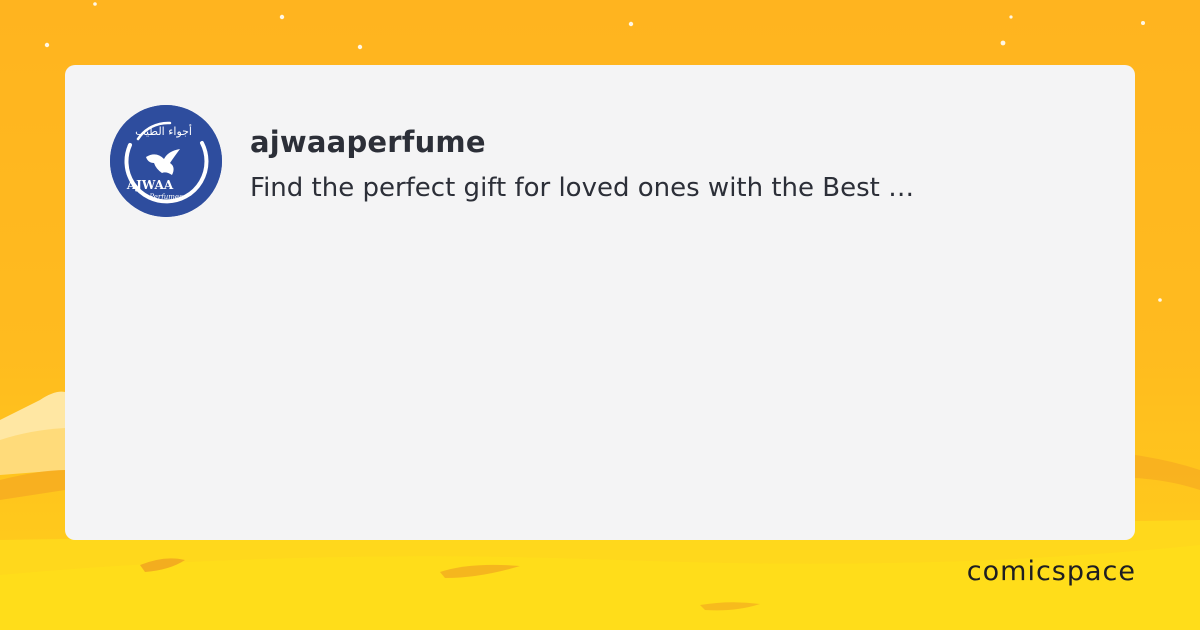 Image resolution: width=1200 pixels, height=630 pixels. What do you see at coordinates (150, 185) in the screenshot?
I see `avatar-brand-text: AJWAA` at bounding box center [150, 185].